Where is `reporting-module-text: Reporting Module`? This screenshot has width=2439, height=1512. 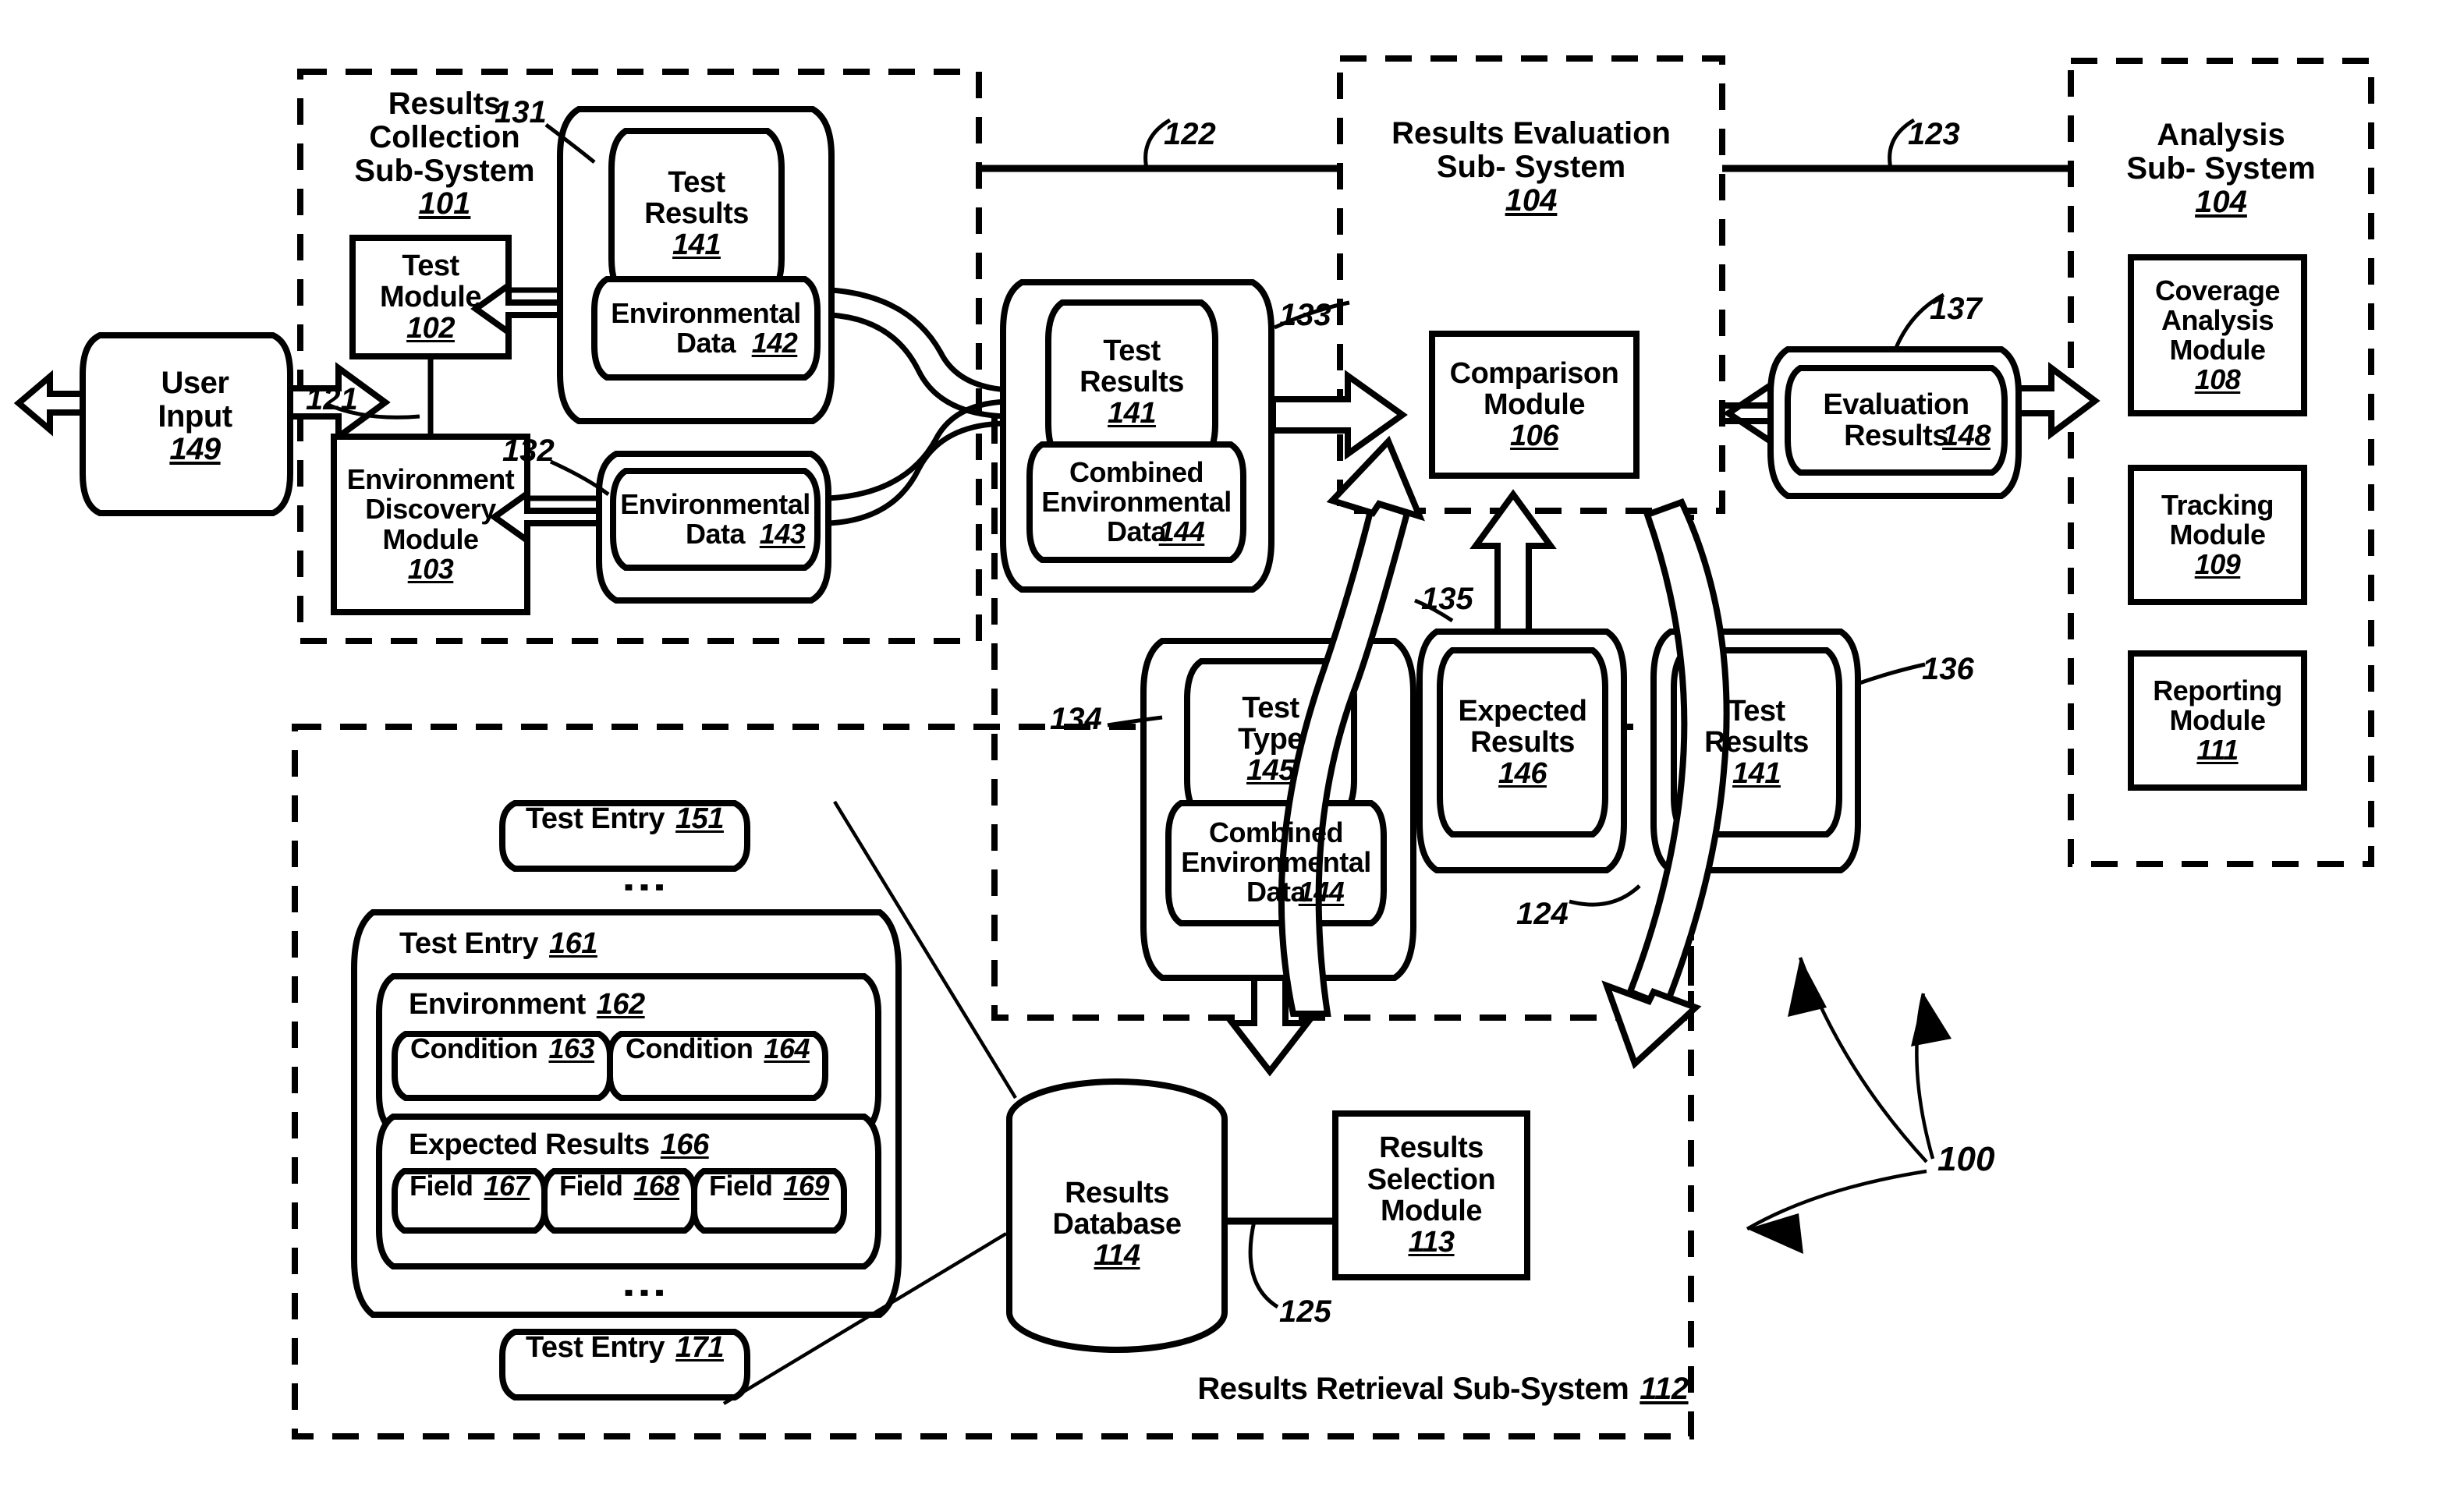
reporting-module-text: Reporting Module is located at coordinates (2217, 705).